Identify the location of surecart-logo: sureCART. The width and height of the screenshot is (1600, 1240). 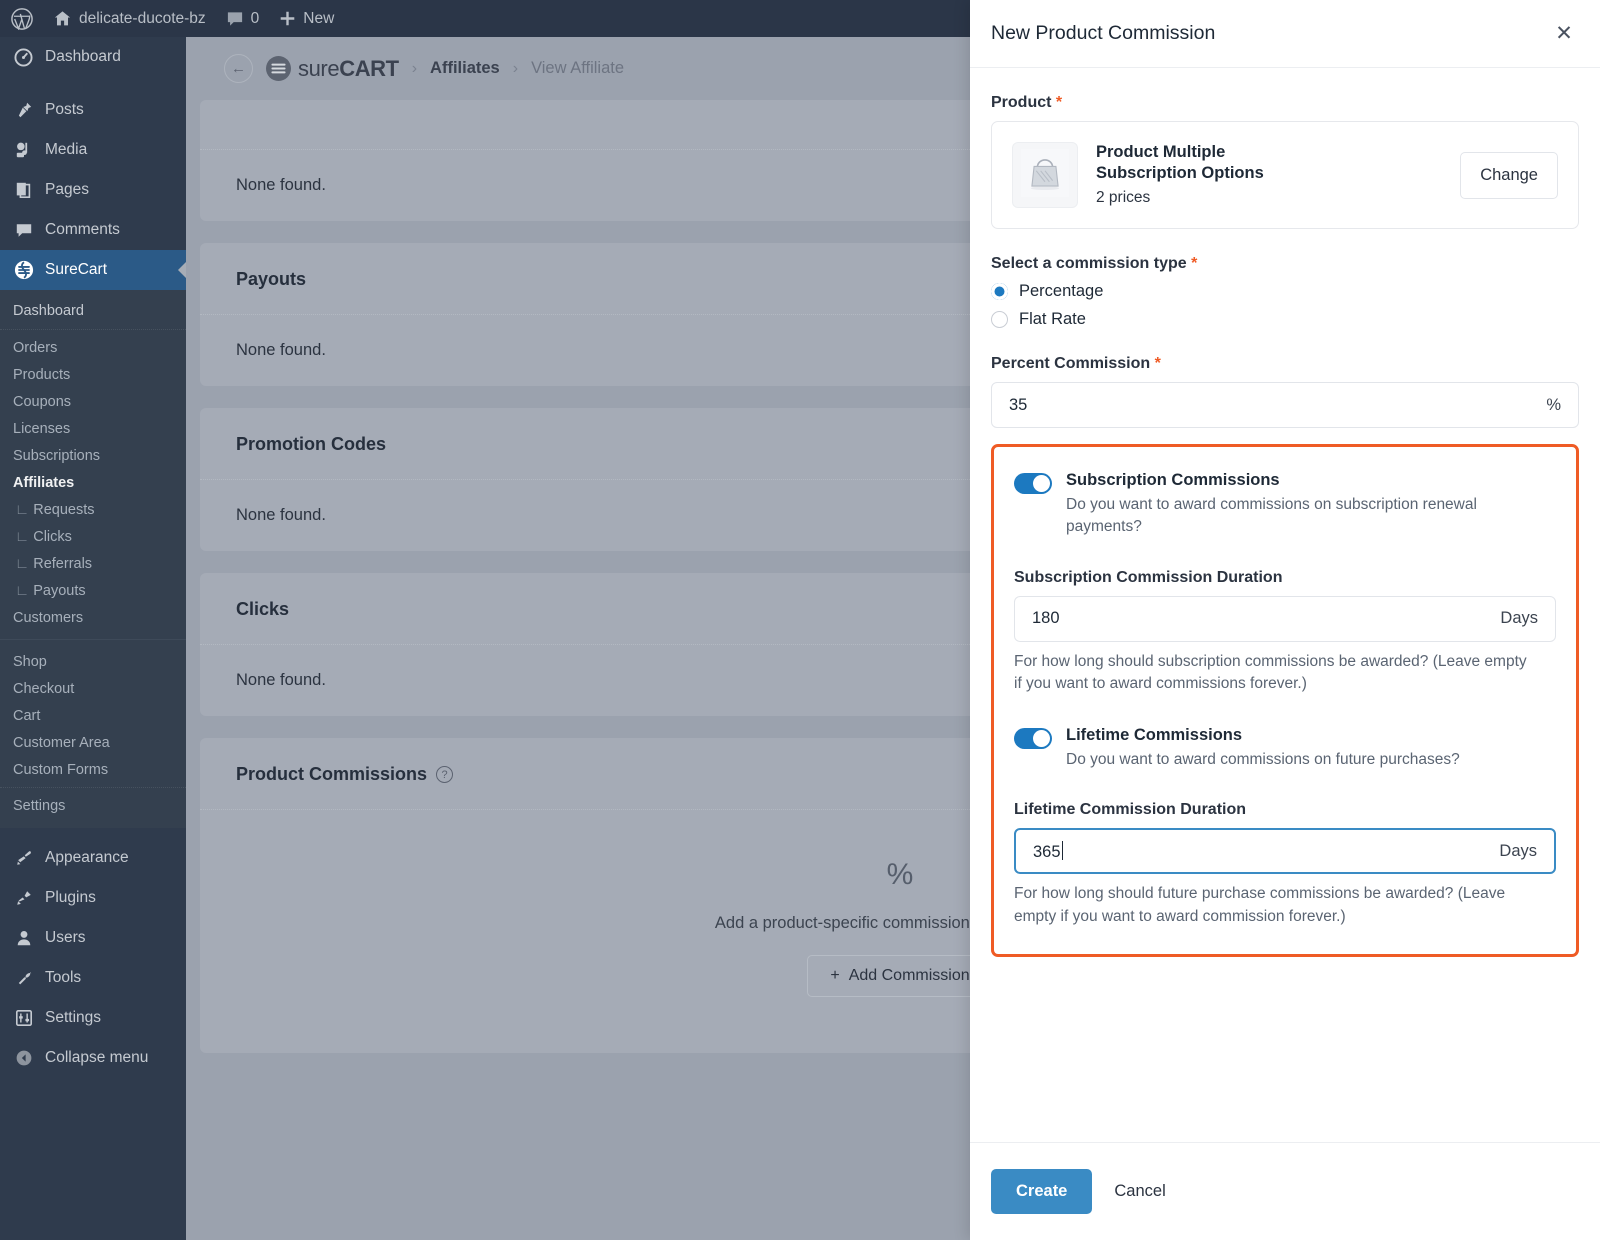
(332, 69).